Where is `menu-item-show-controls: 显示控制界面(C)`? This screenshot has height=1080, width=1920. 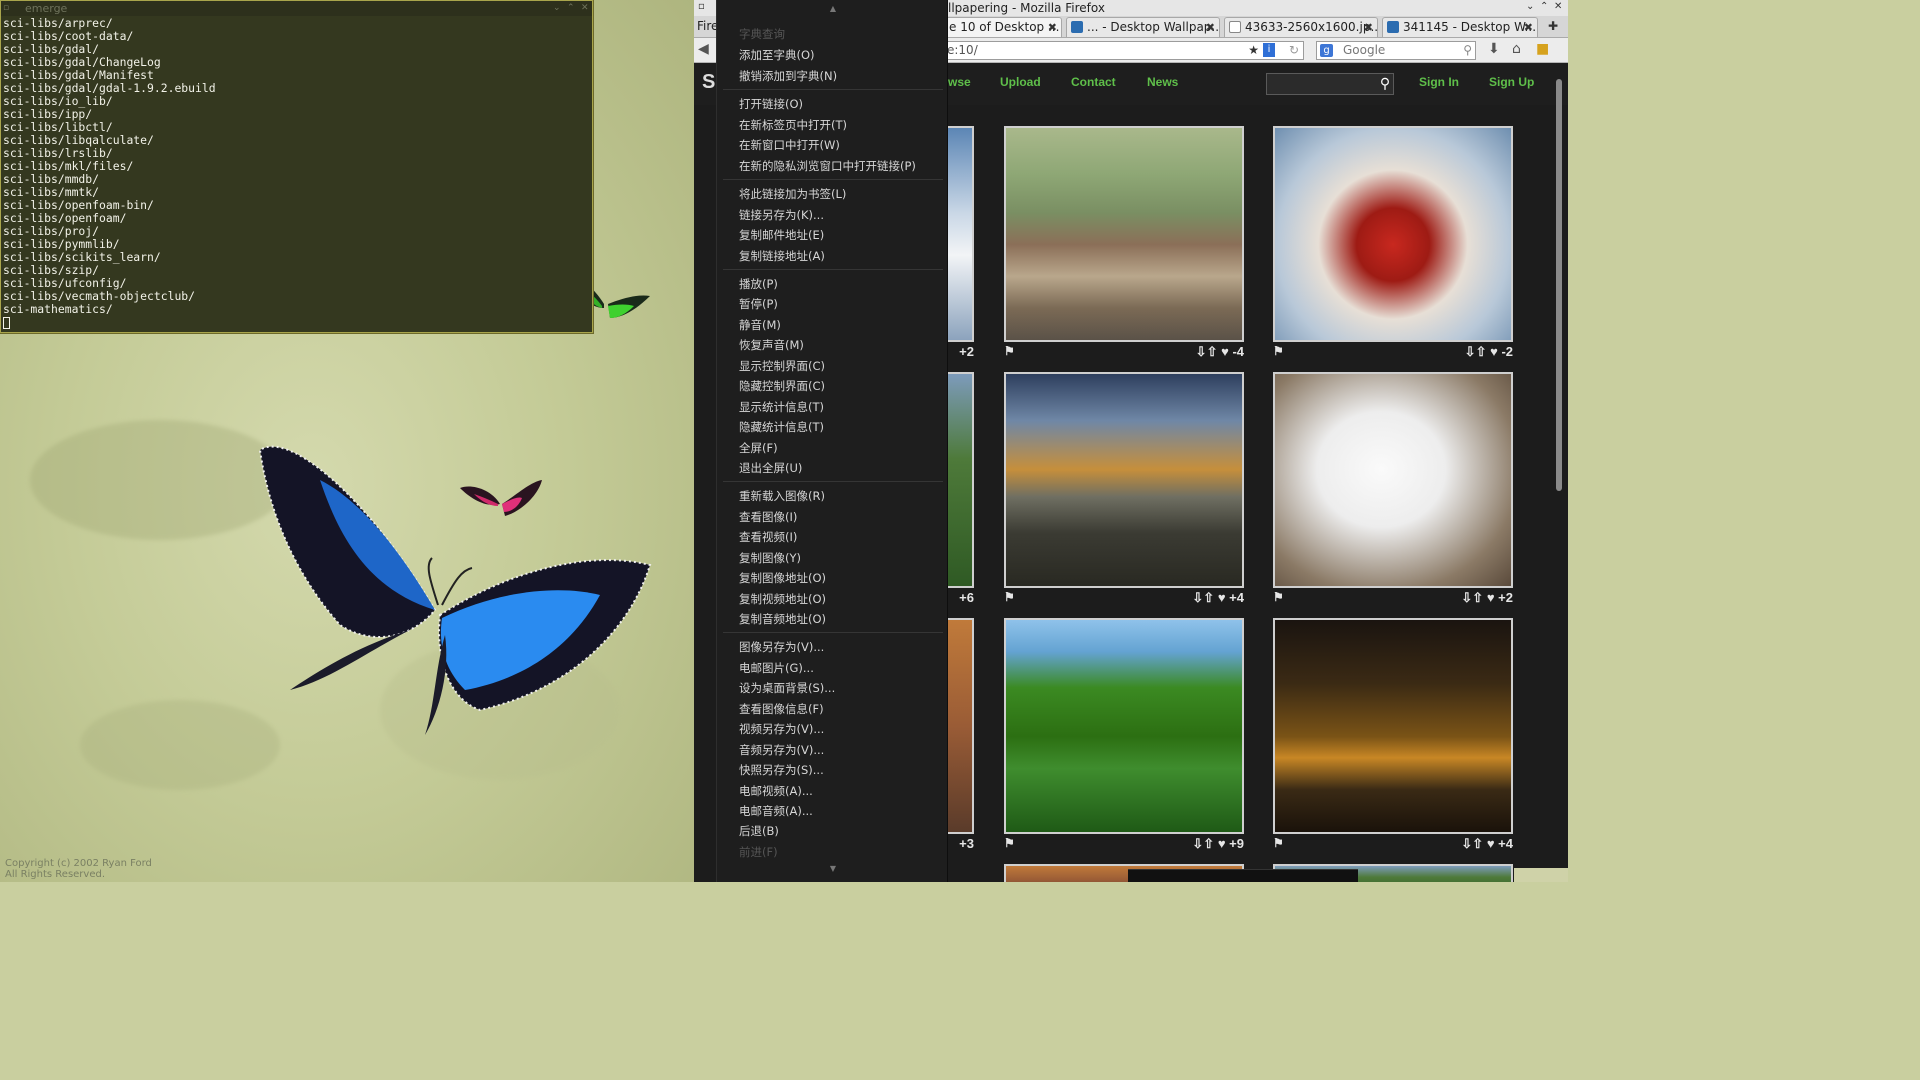 menu-item-show-controls: 显示控制界面(C) is located at coordinates (782, 366).